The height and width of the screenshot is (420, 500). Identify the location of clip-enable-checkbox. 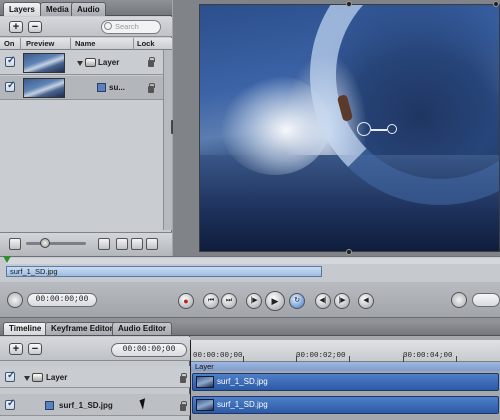
(10, 86).